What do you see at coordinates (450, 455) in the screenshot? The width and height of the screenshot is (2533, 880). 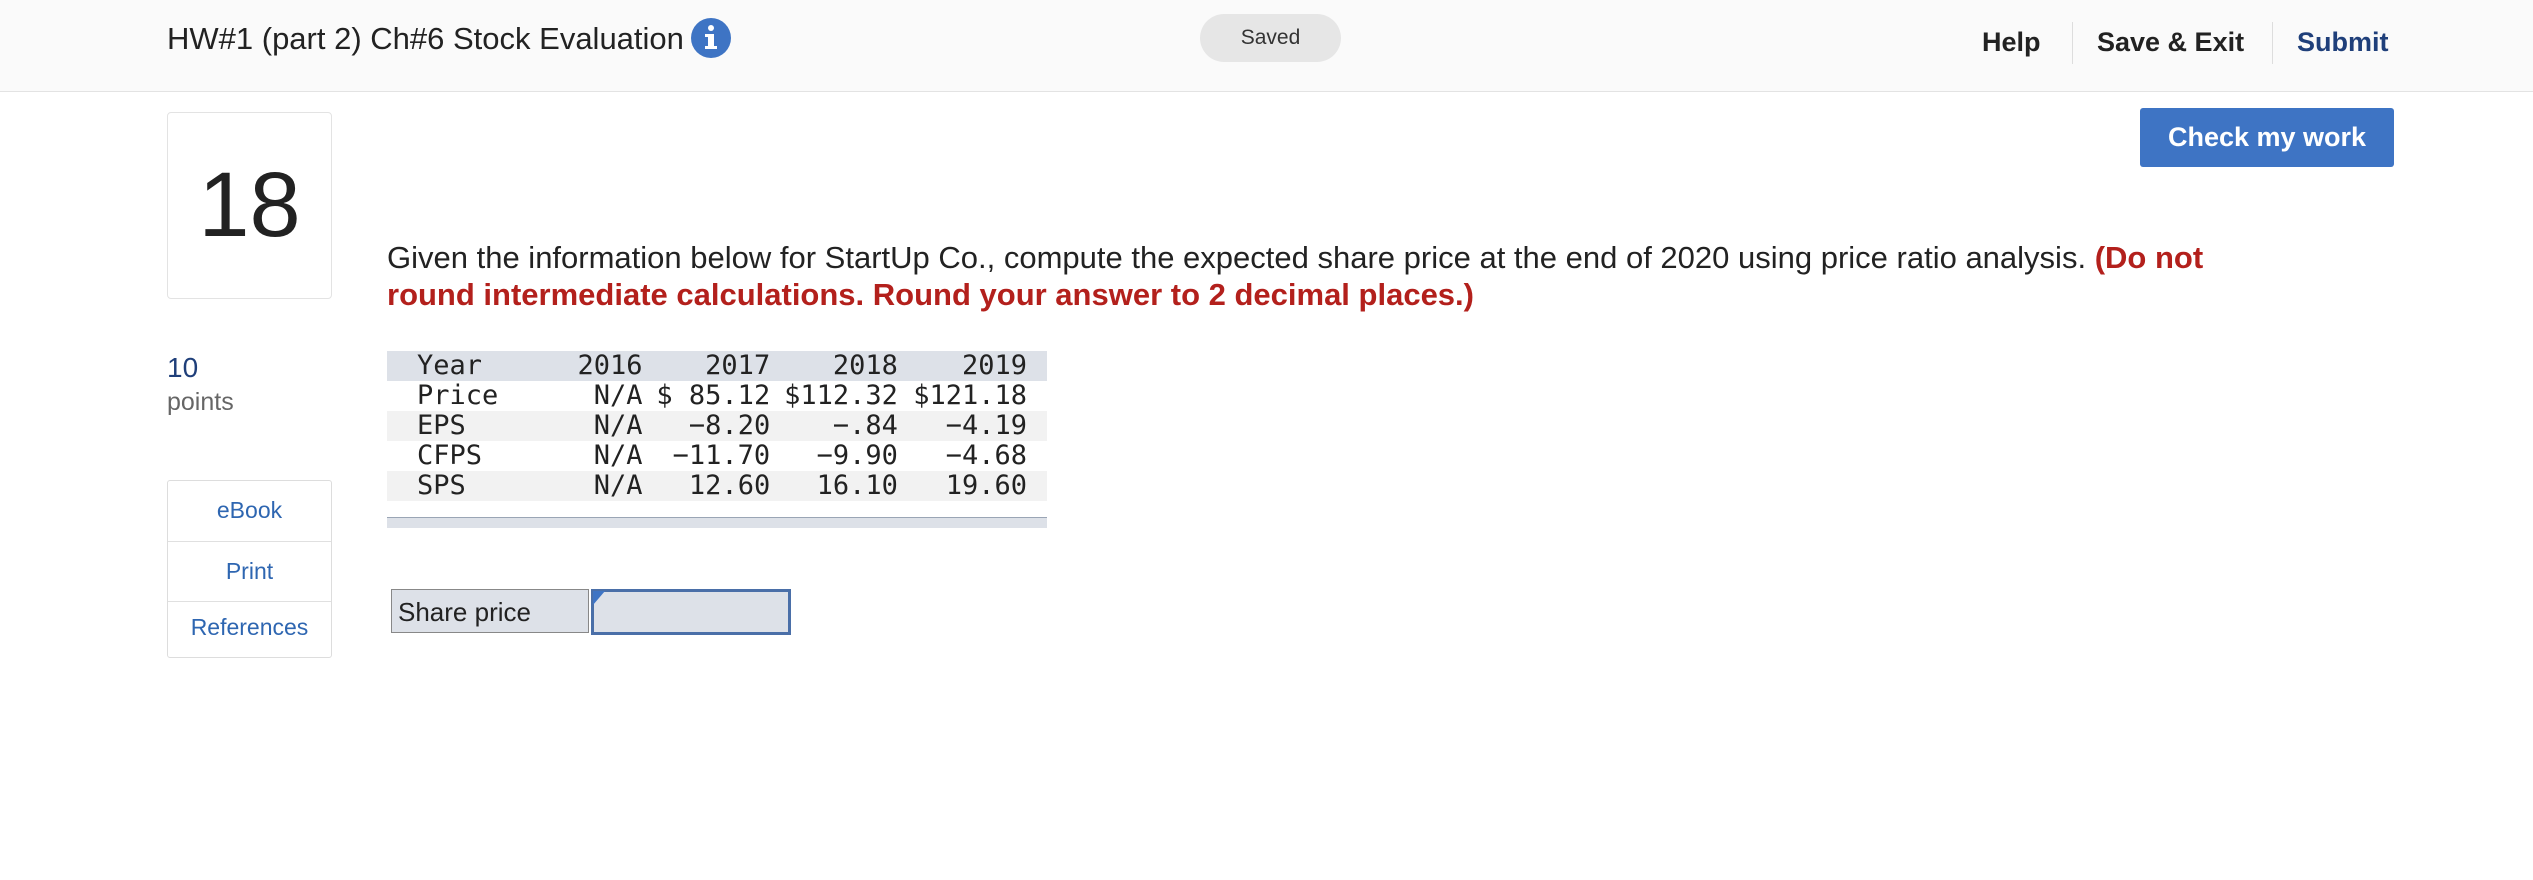 I see `table-row-label: CFPS` at bounding box center [450, 455].